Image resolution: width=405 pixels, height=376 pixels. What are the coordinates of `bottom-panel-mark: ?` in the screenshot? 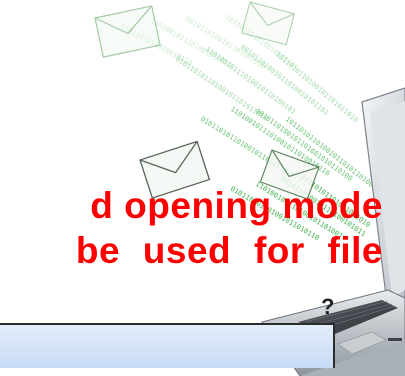 It's located at (328, 306).